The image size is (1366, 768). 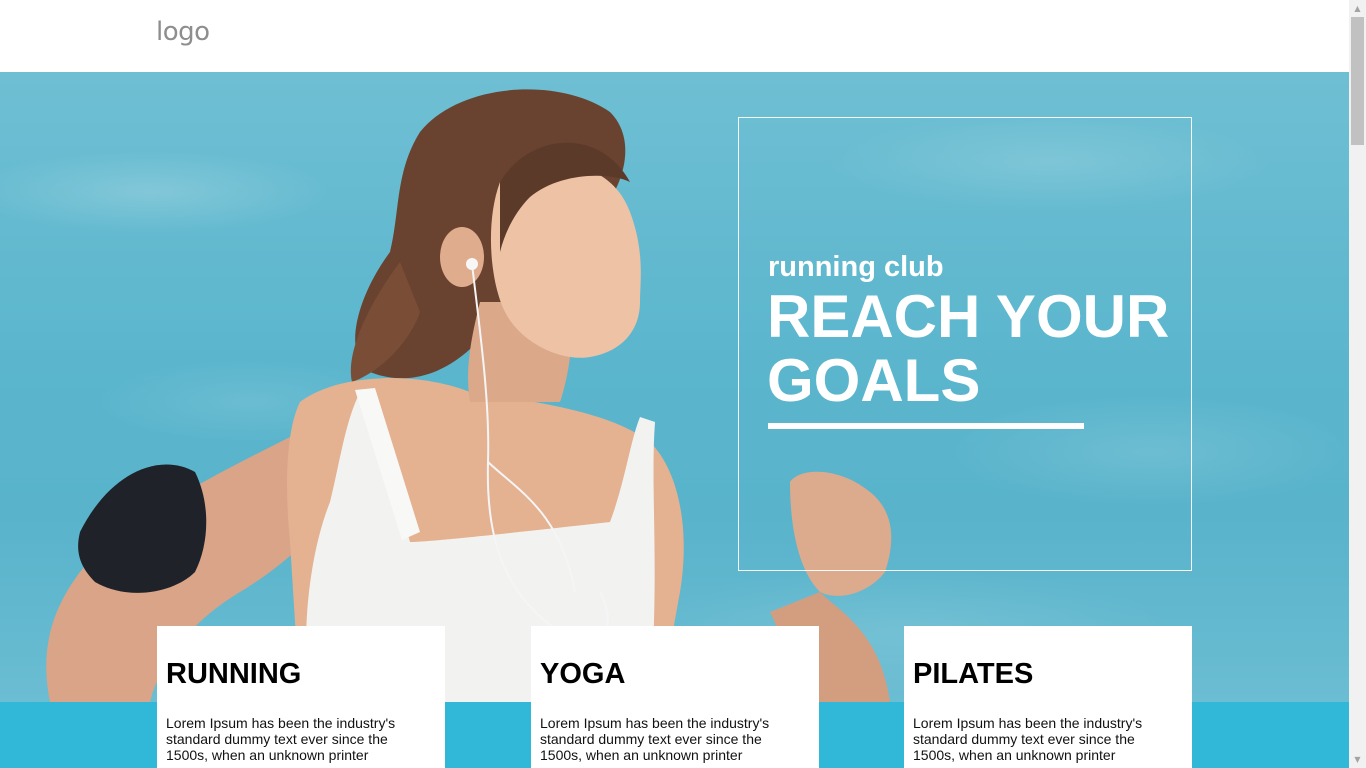 What do you see at coordinates (856, 267) in the screenshot?
I see `hero-subtitle: running club` at bounding box center [856, 267].